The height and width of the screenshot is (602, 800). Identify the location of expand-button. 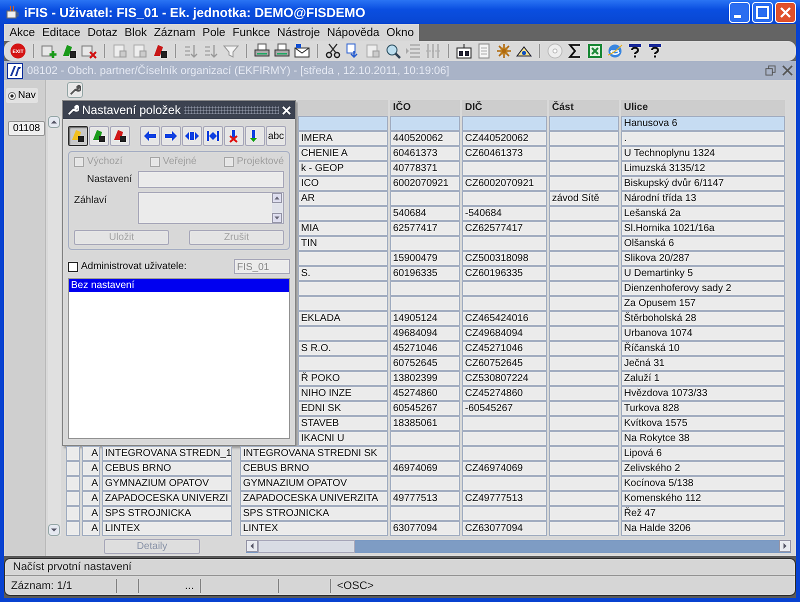
(192, 136).